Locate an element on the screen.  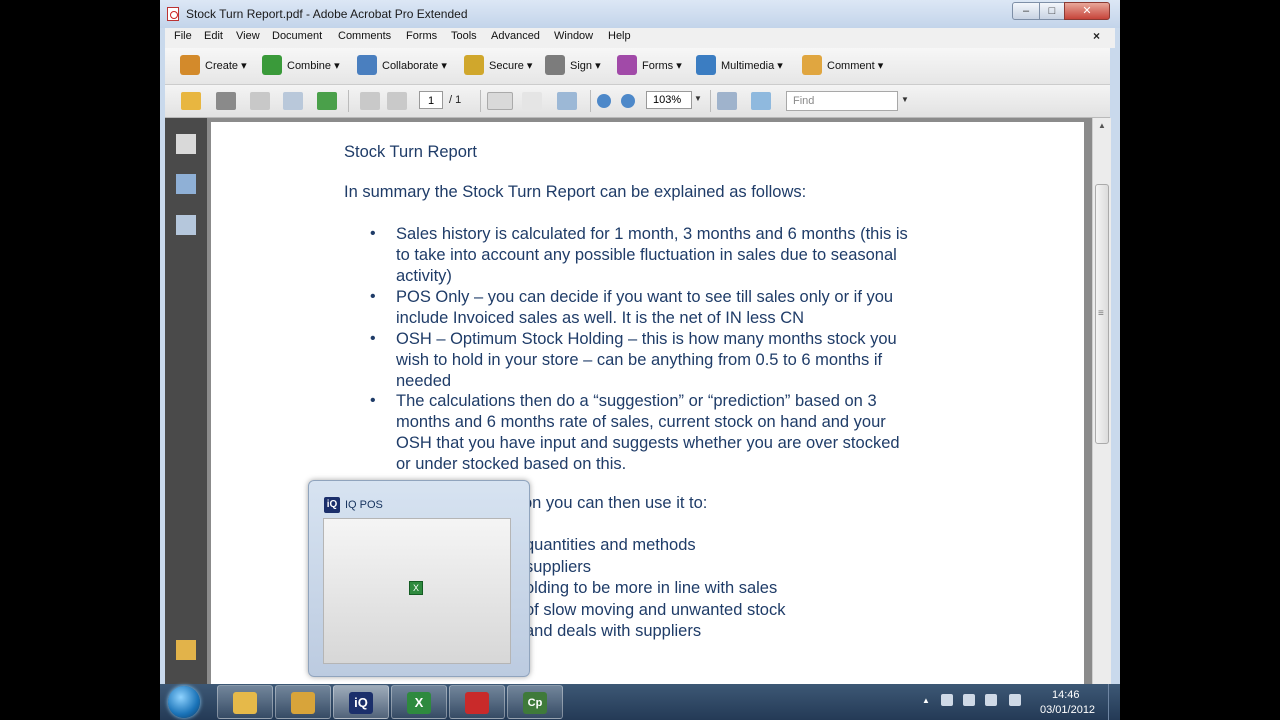
usb-device-icon is located at coordinates (969, 700).